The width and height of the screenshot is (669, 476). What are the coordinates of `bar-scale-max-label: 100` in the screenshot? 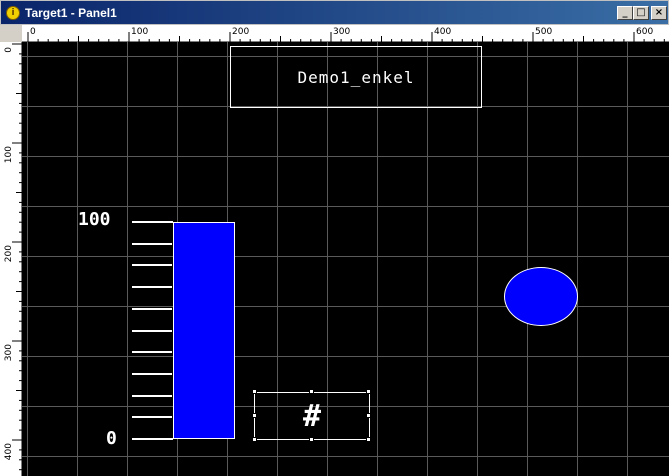 It's located at (94, 219).